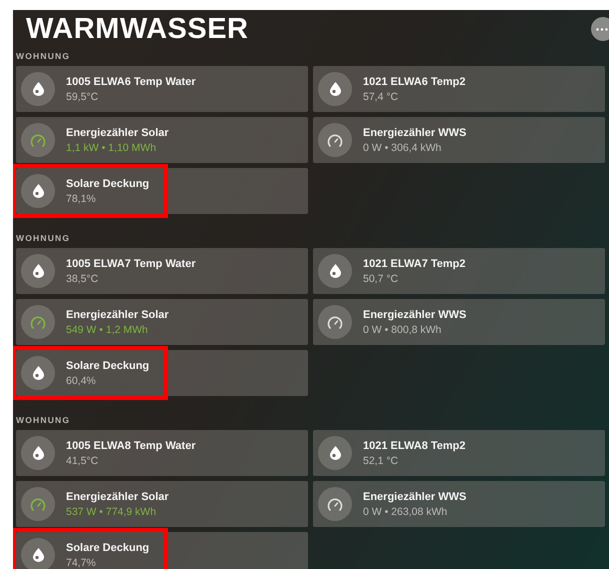 The image size is (609, 569). Describe the element at coordinates (112, 148) in the screenshot. I see `entity-value: 1,1 kW • 1,10 MWh` at that location.